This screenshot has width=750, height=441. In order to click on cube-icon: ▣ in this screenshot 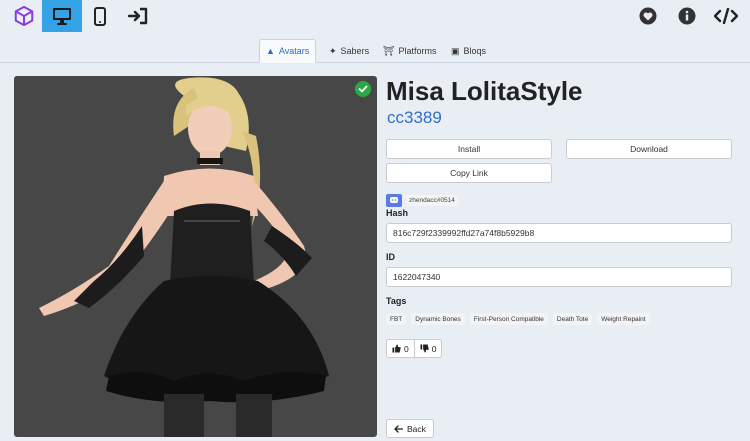, I will do `click(455, 50)`.